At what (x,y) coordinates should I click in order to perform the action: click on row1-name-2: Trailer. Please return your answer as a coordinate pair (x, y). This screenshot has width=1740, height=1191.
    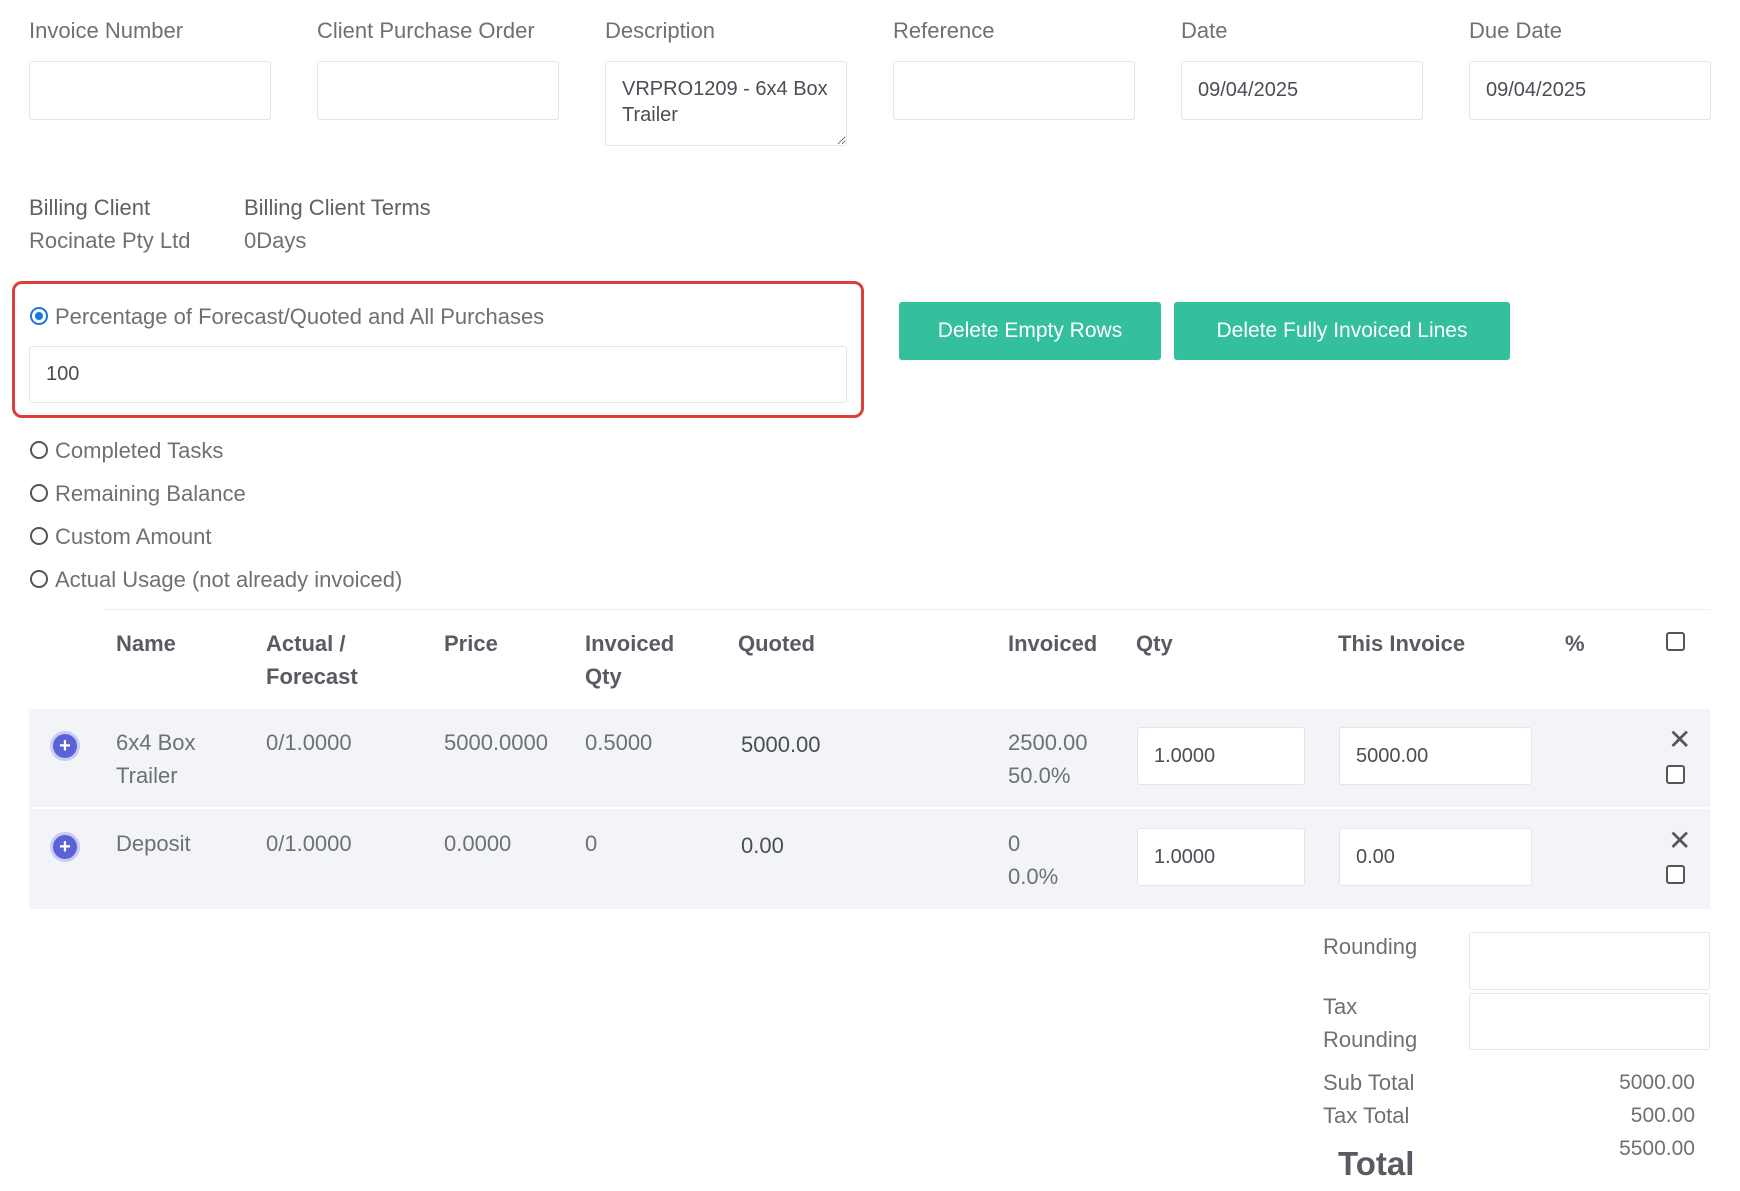
    Looking at the image, I should click on (147, 775).